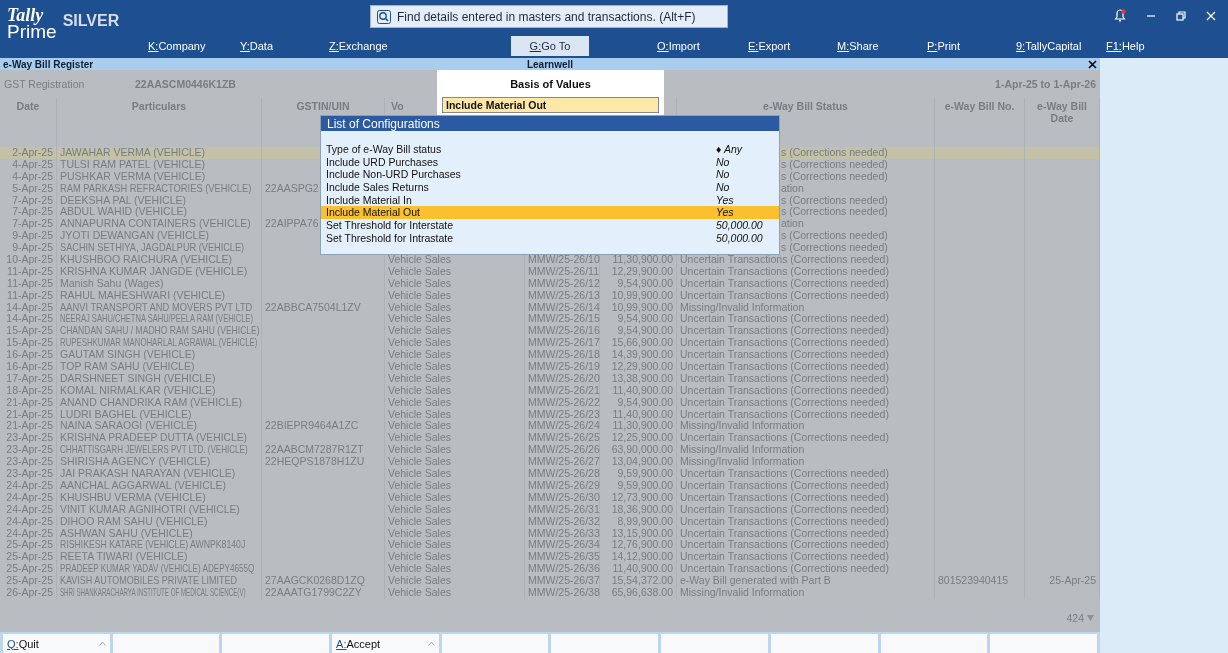 Image resolution: width=1228 pixels, height=653 pixels. I want to click on table-cell: 27AAGCK0268D1ZQ, so click(315, 580).